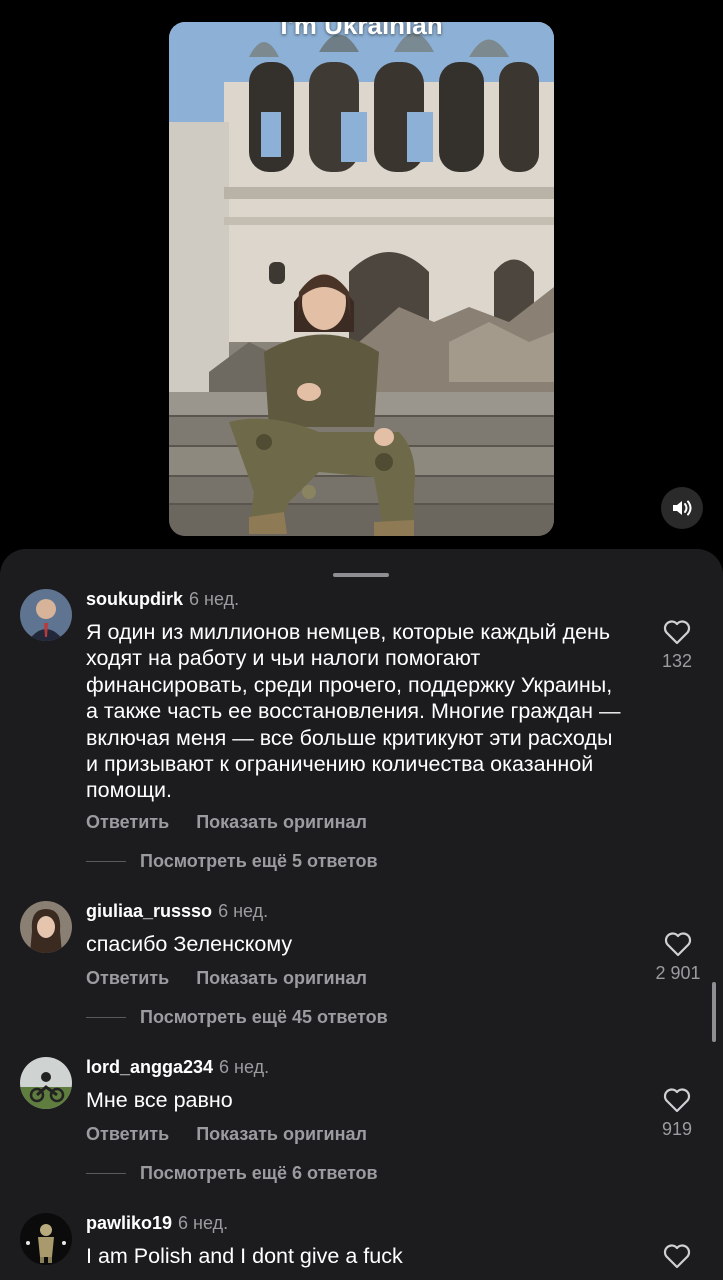 The height and width of the screenshot is (1280, 723). Describe the element at coordinates (159, 1100) in the screenshot. I see `comment-text: Мне все равно` at that location.